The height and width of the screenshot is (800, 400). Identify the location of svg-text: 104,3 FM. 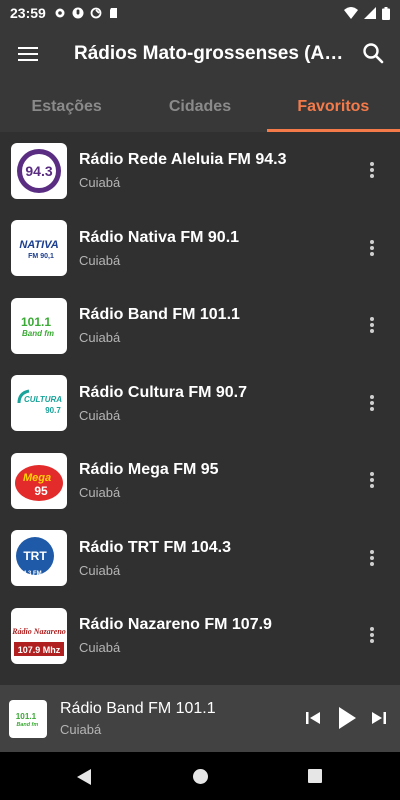
(28, 574).